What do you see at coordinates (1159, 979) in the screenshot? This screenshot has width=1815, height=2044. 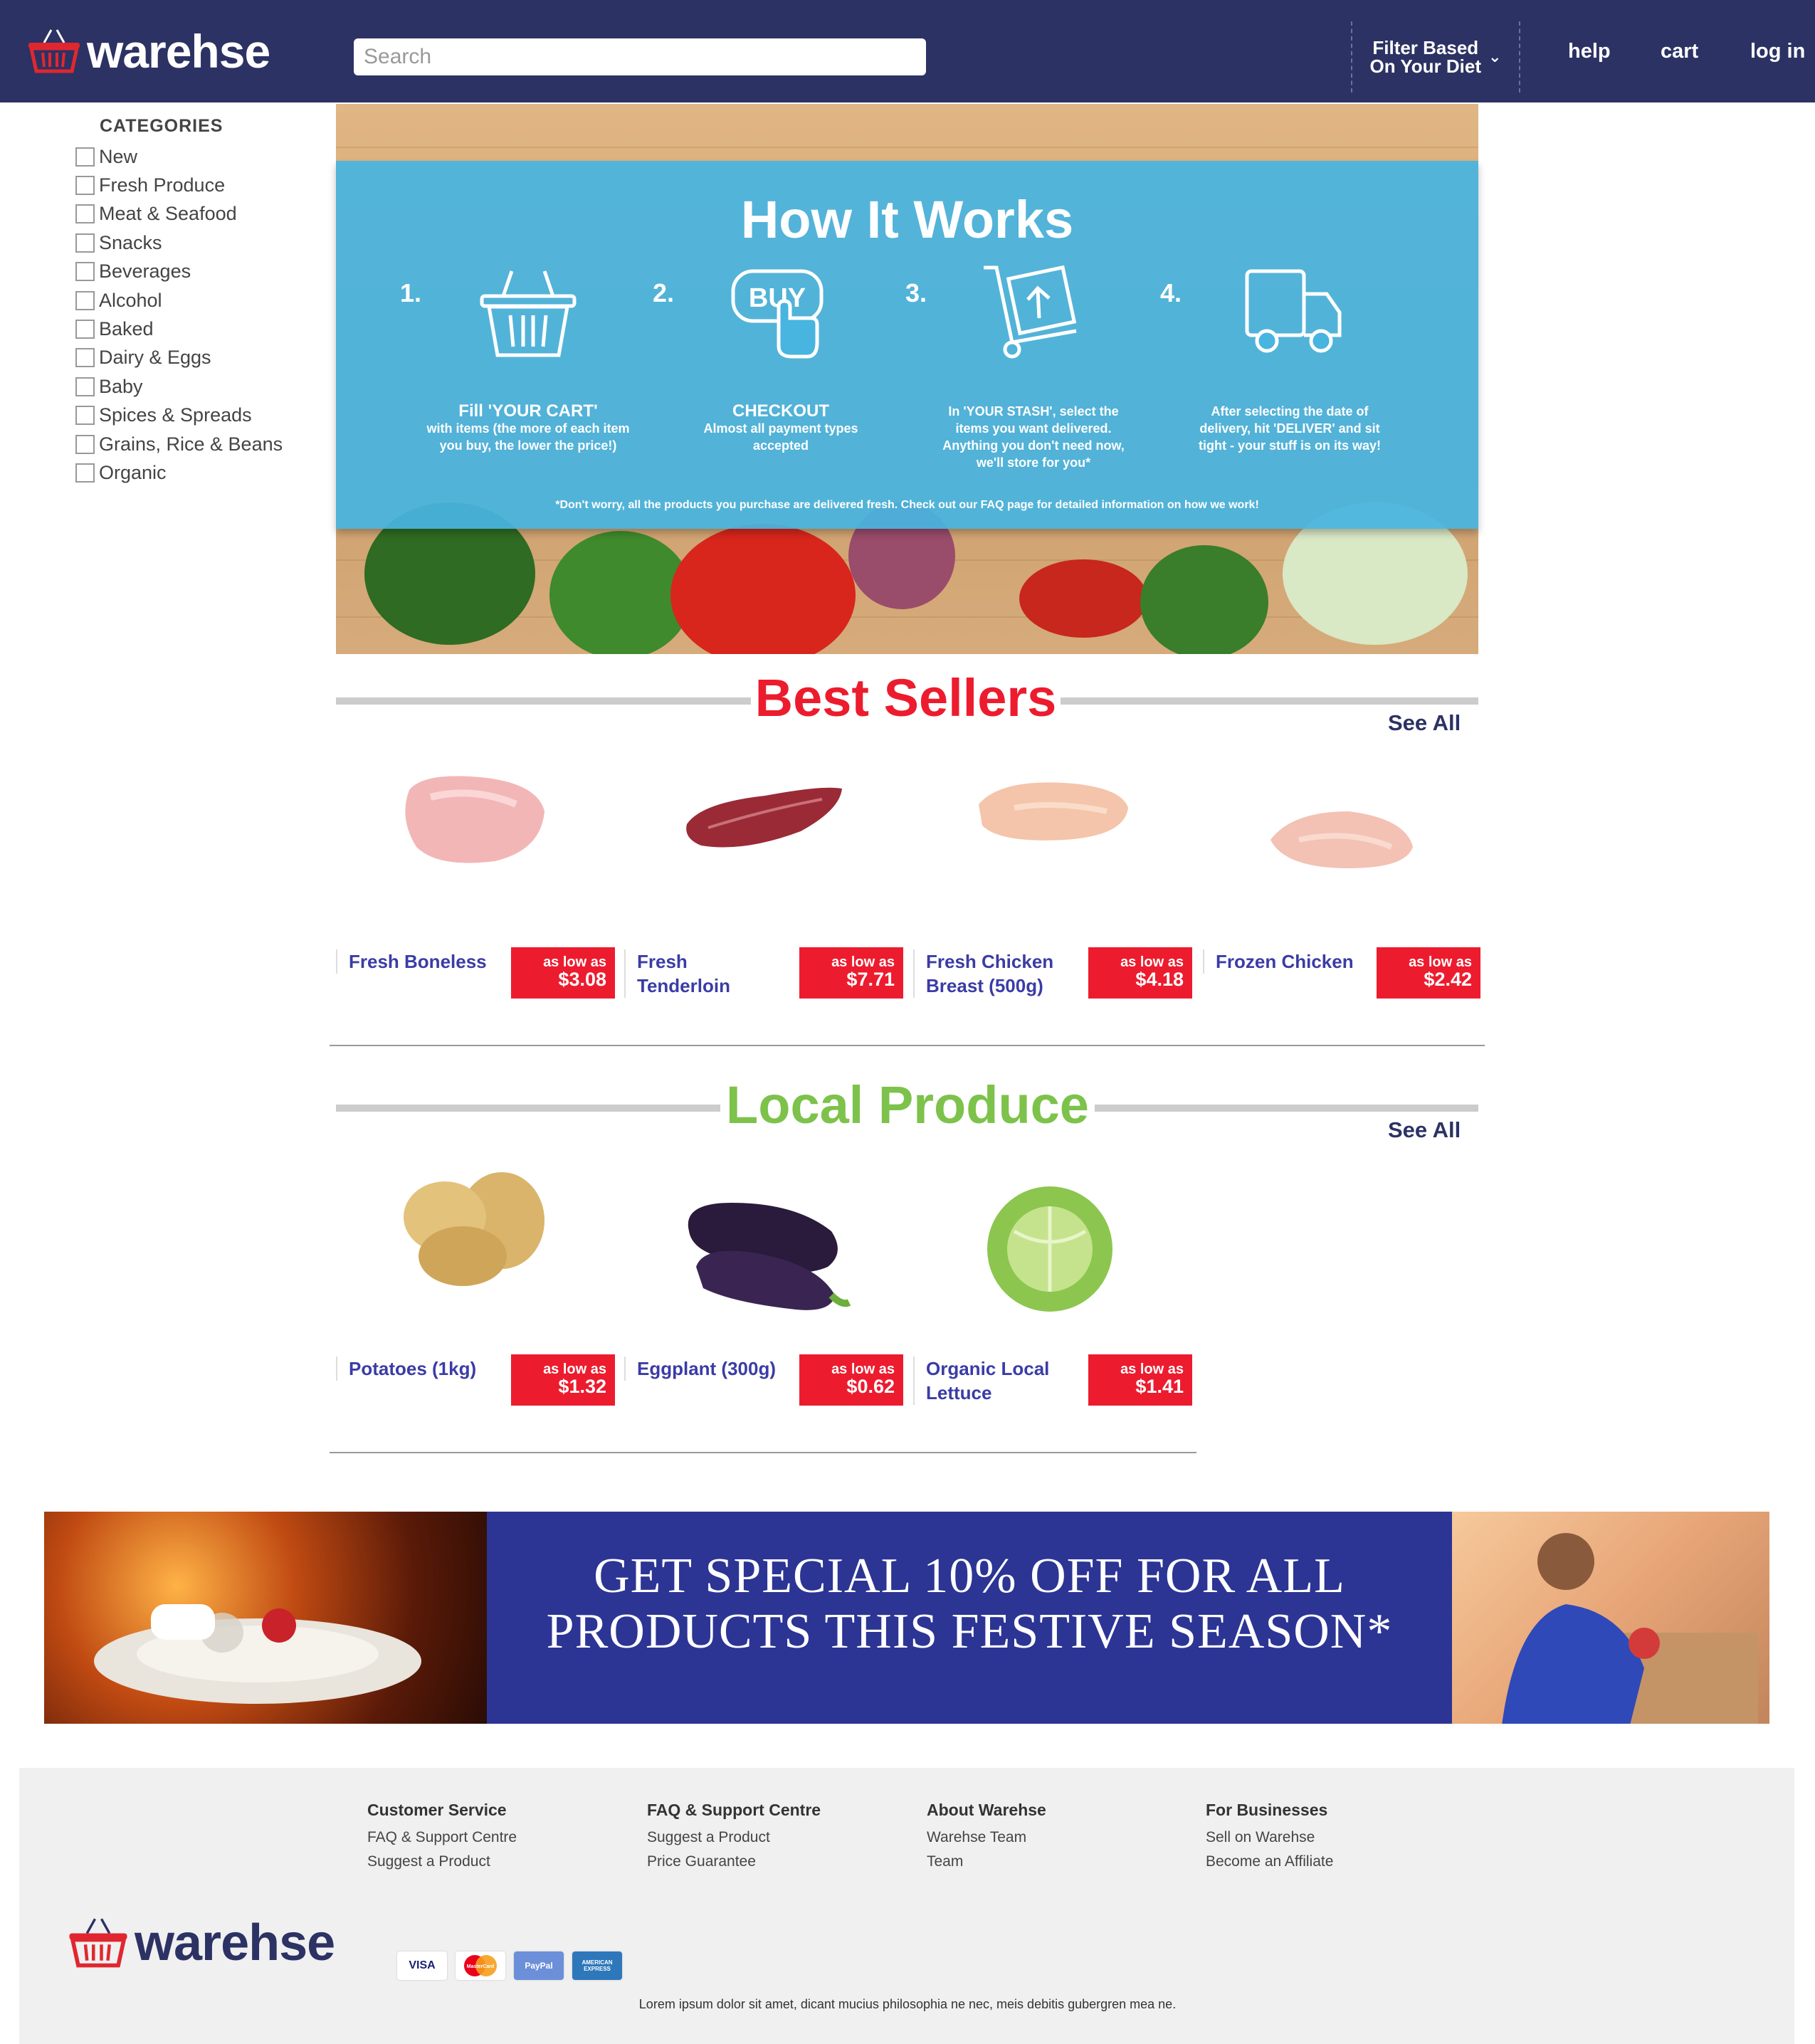 I see `price-value: $4.18` at bounding box center [1159, 979].